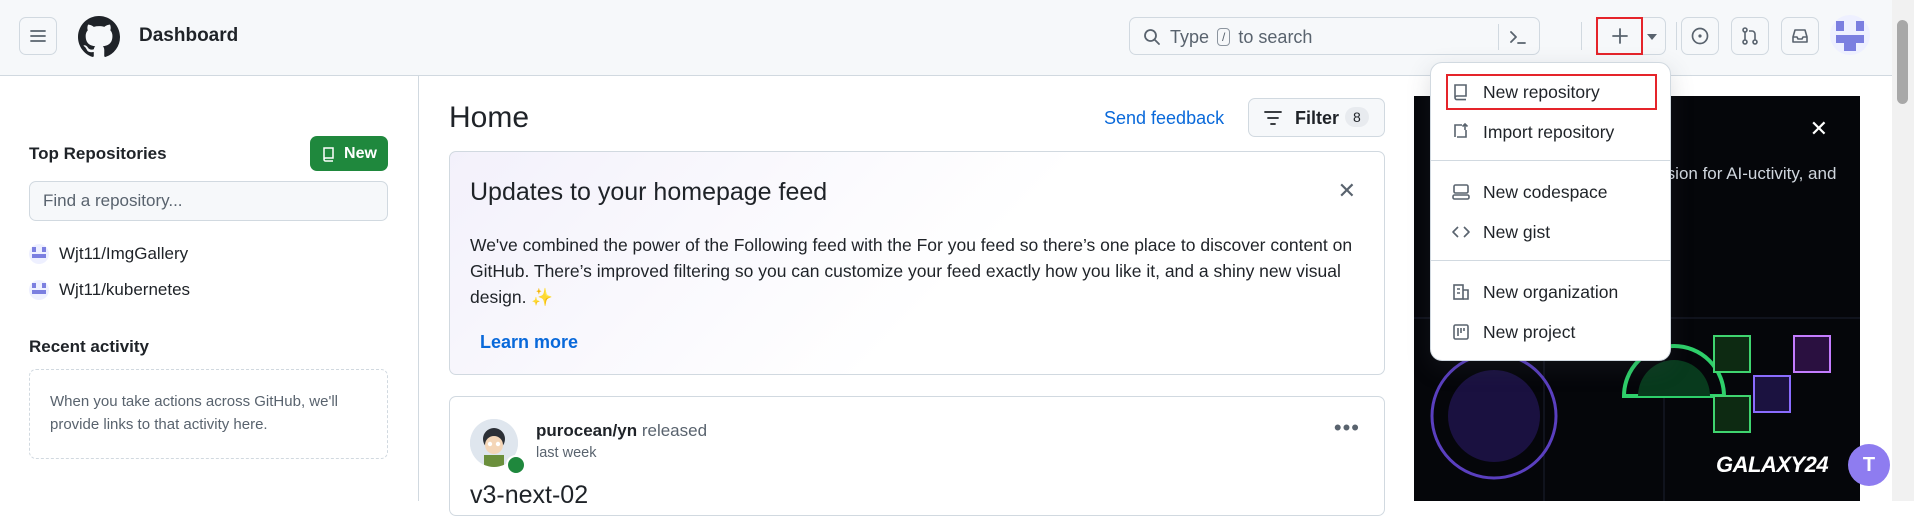  What do you see at coordinates (1541, 91) in the screenshot?
I see `menu-item-label: New repository` at bounding box center [1541, 91].